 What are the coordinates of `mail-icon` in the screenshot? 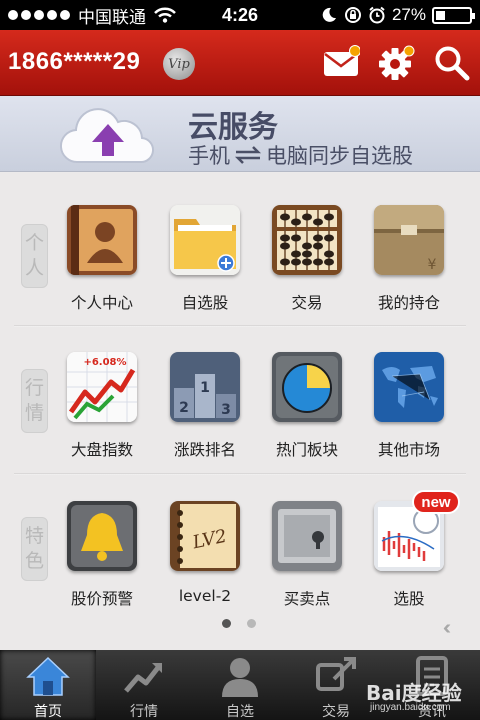 It's located at (341, 63).